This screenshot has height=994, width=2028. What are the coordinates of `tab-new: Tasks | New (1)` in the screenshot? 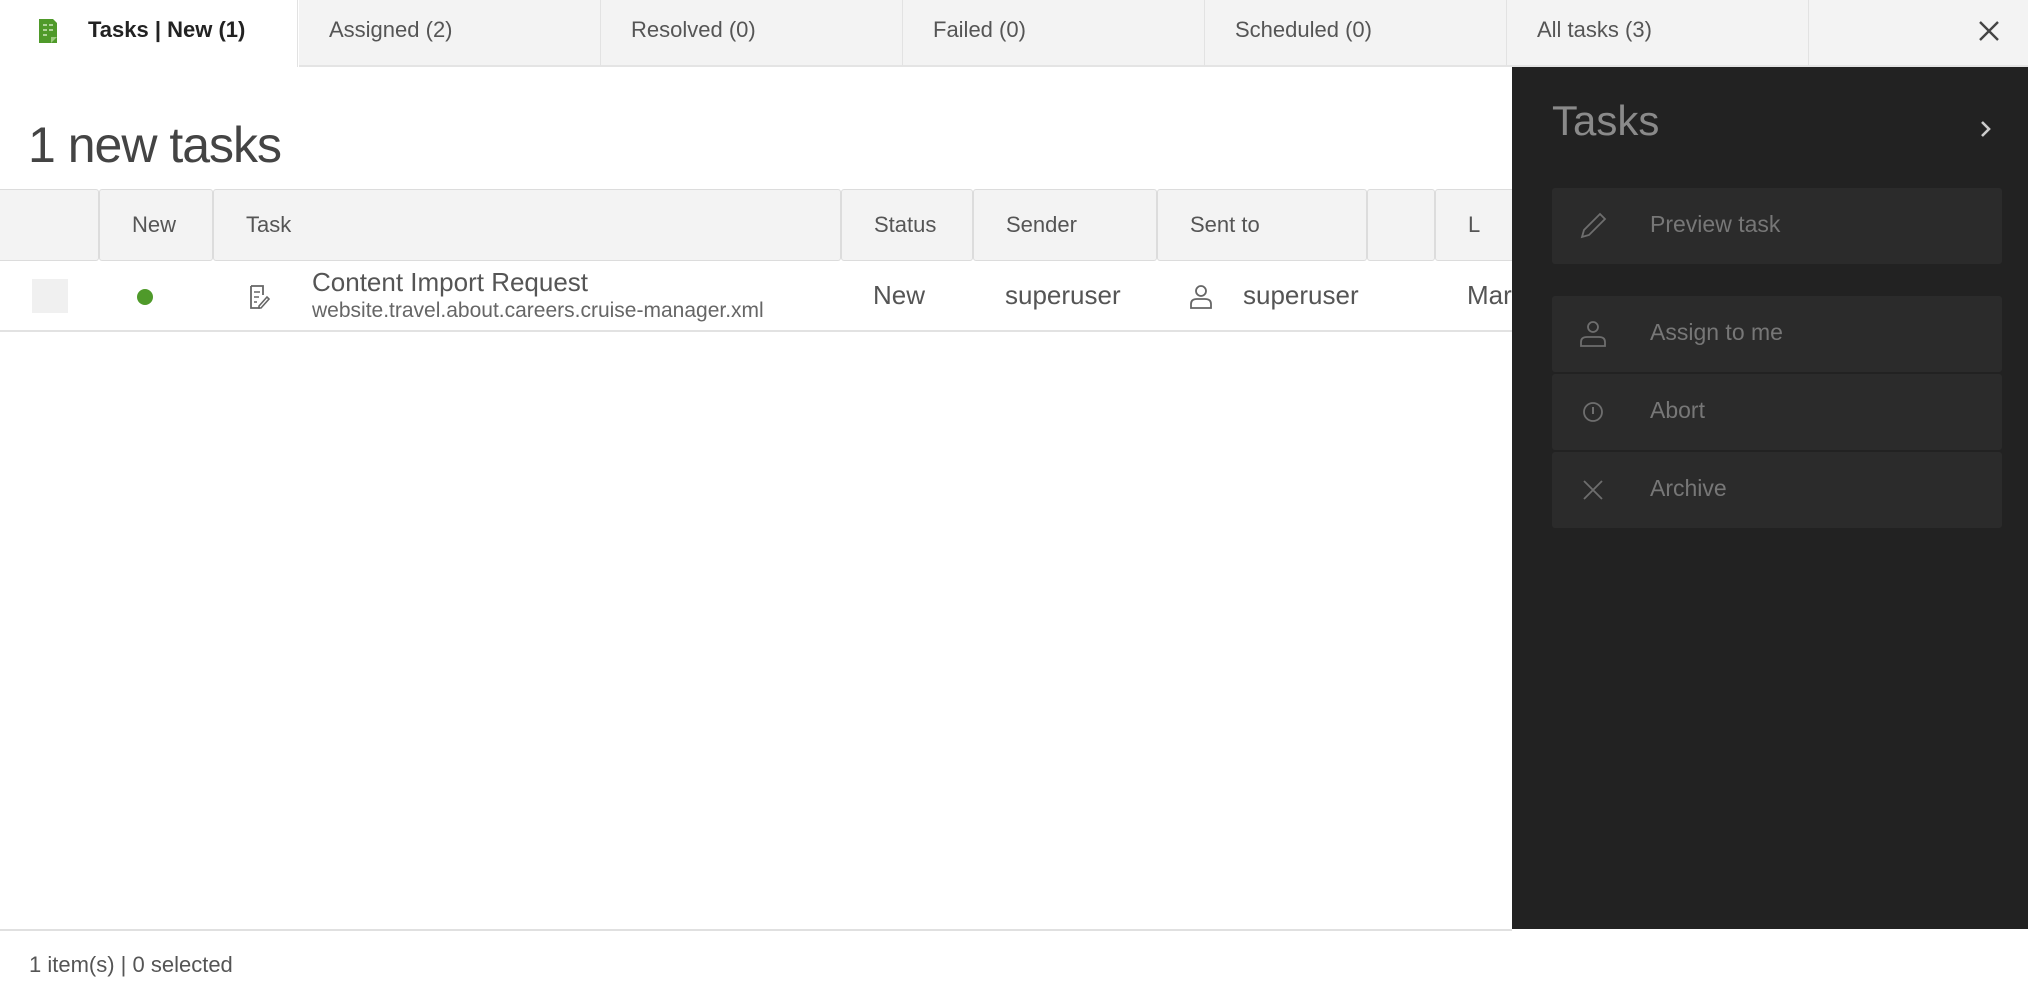 It's located at (149, 33).